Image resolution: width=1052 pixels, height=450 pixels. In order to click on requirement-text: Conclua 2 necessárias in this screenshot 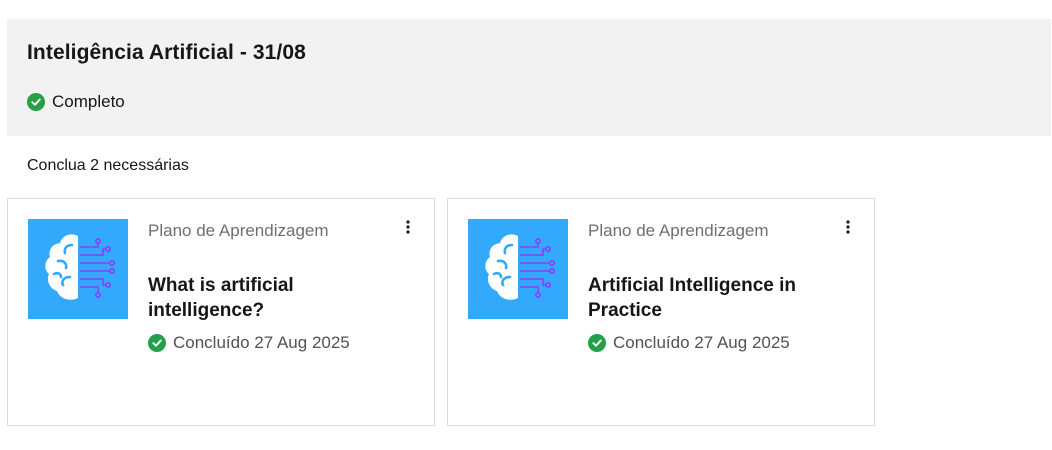, I will do `click(108, 165)`.